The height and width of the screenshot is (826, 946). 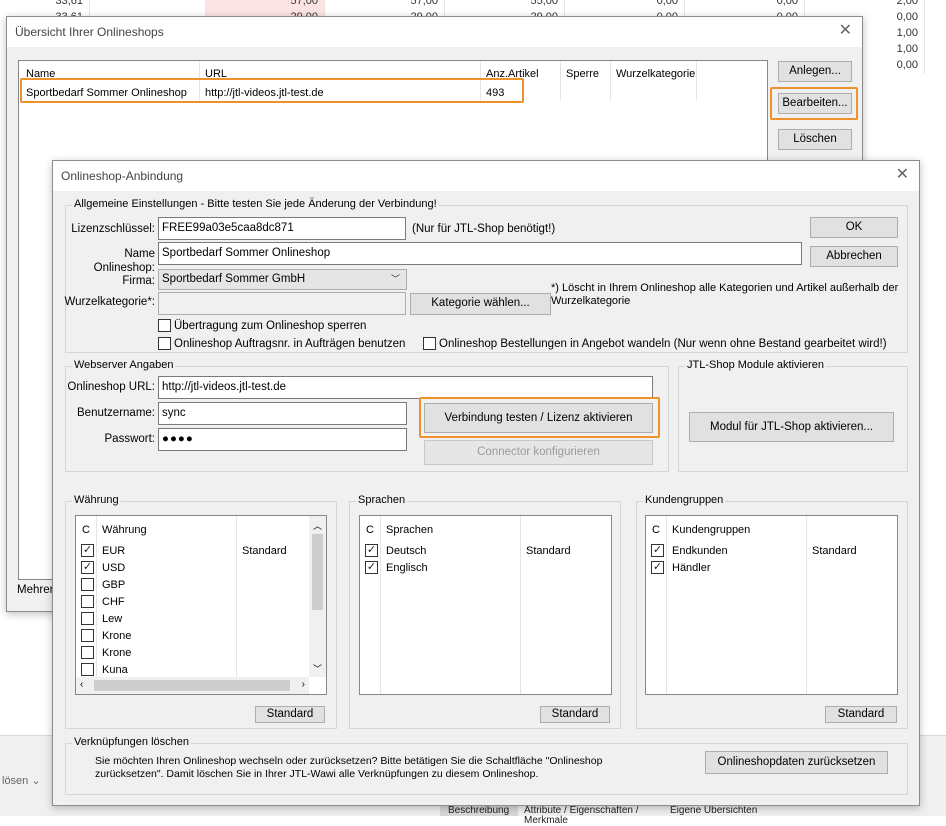 I want to click on highlight-row, so click(x=272, y=90).